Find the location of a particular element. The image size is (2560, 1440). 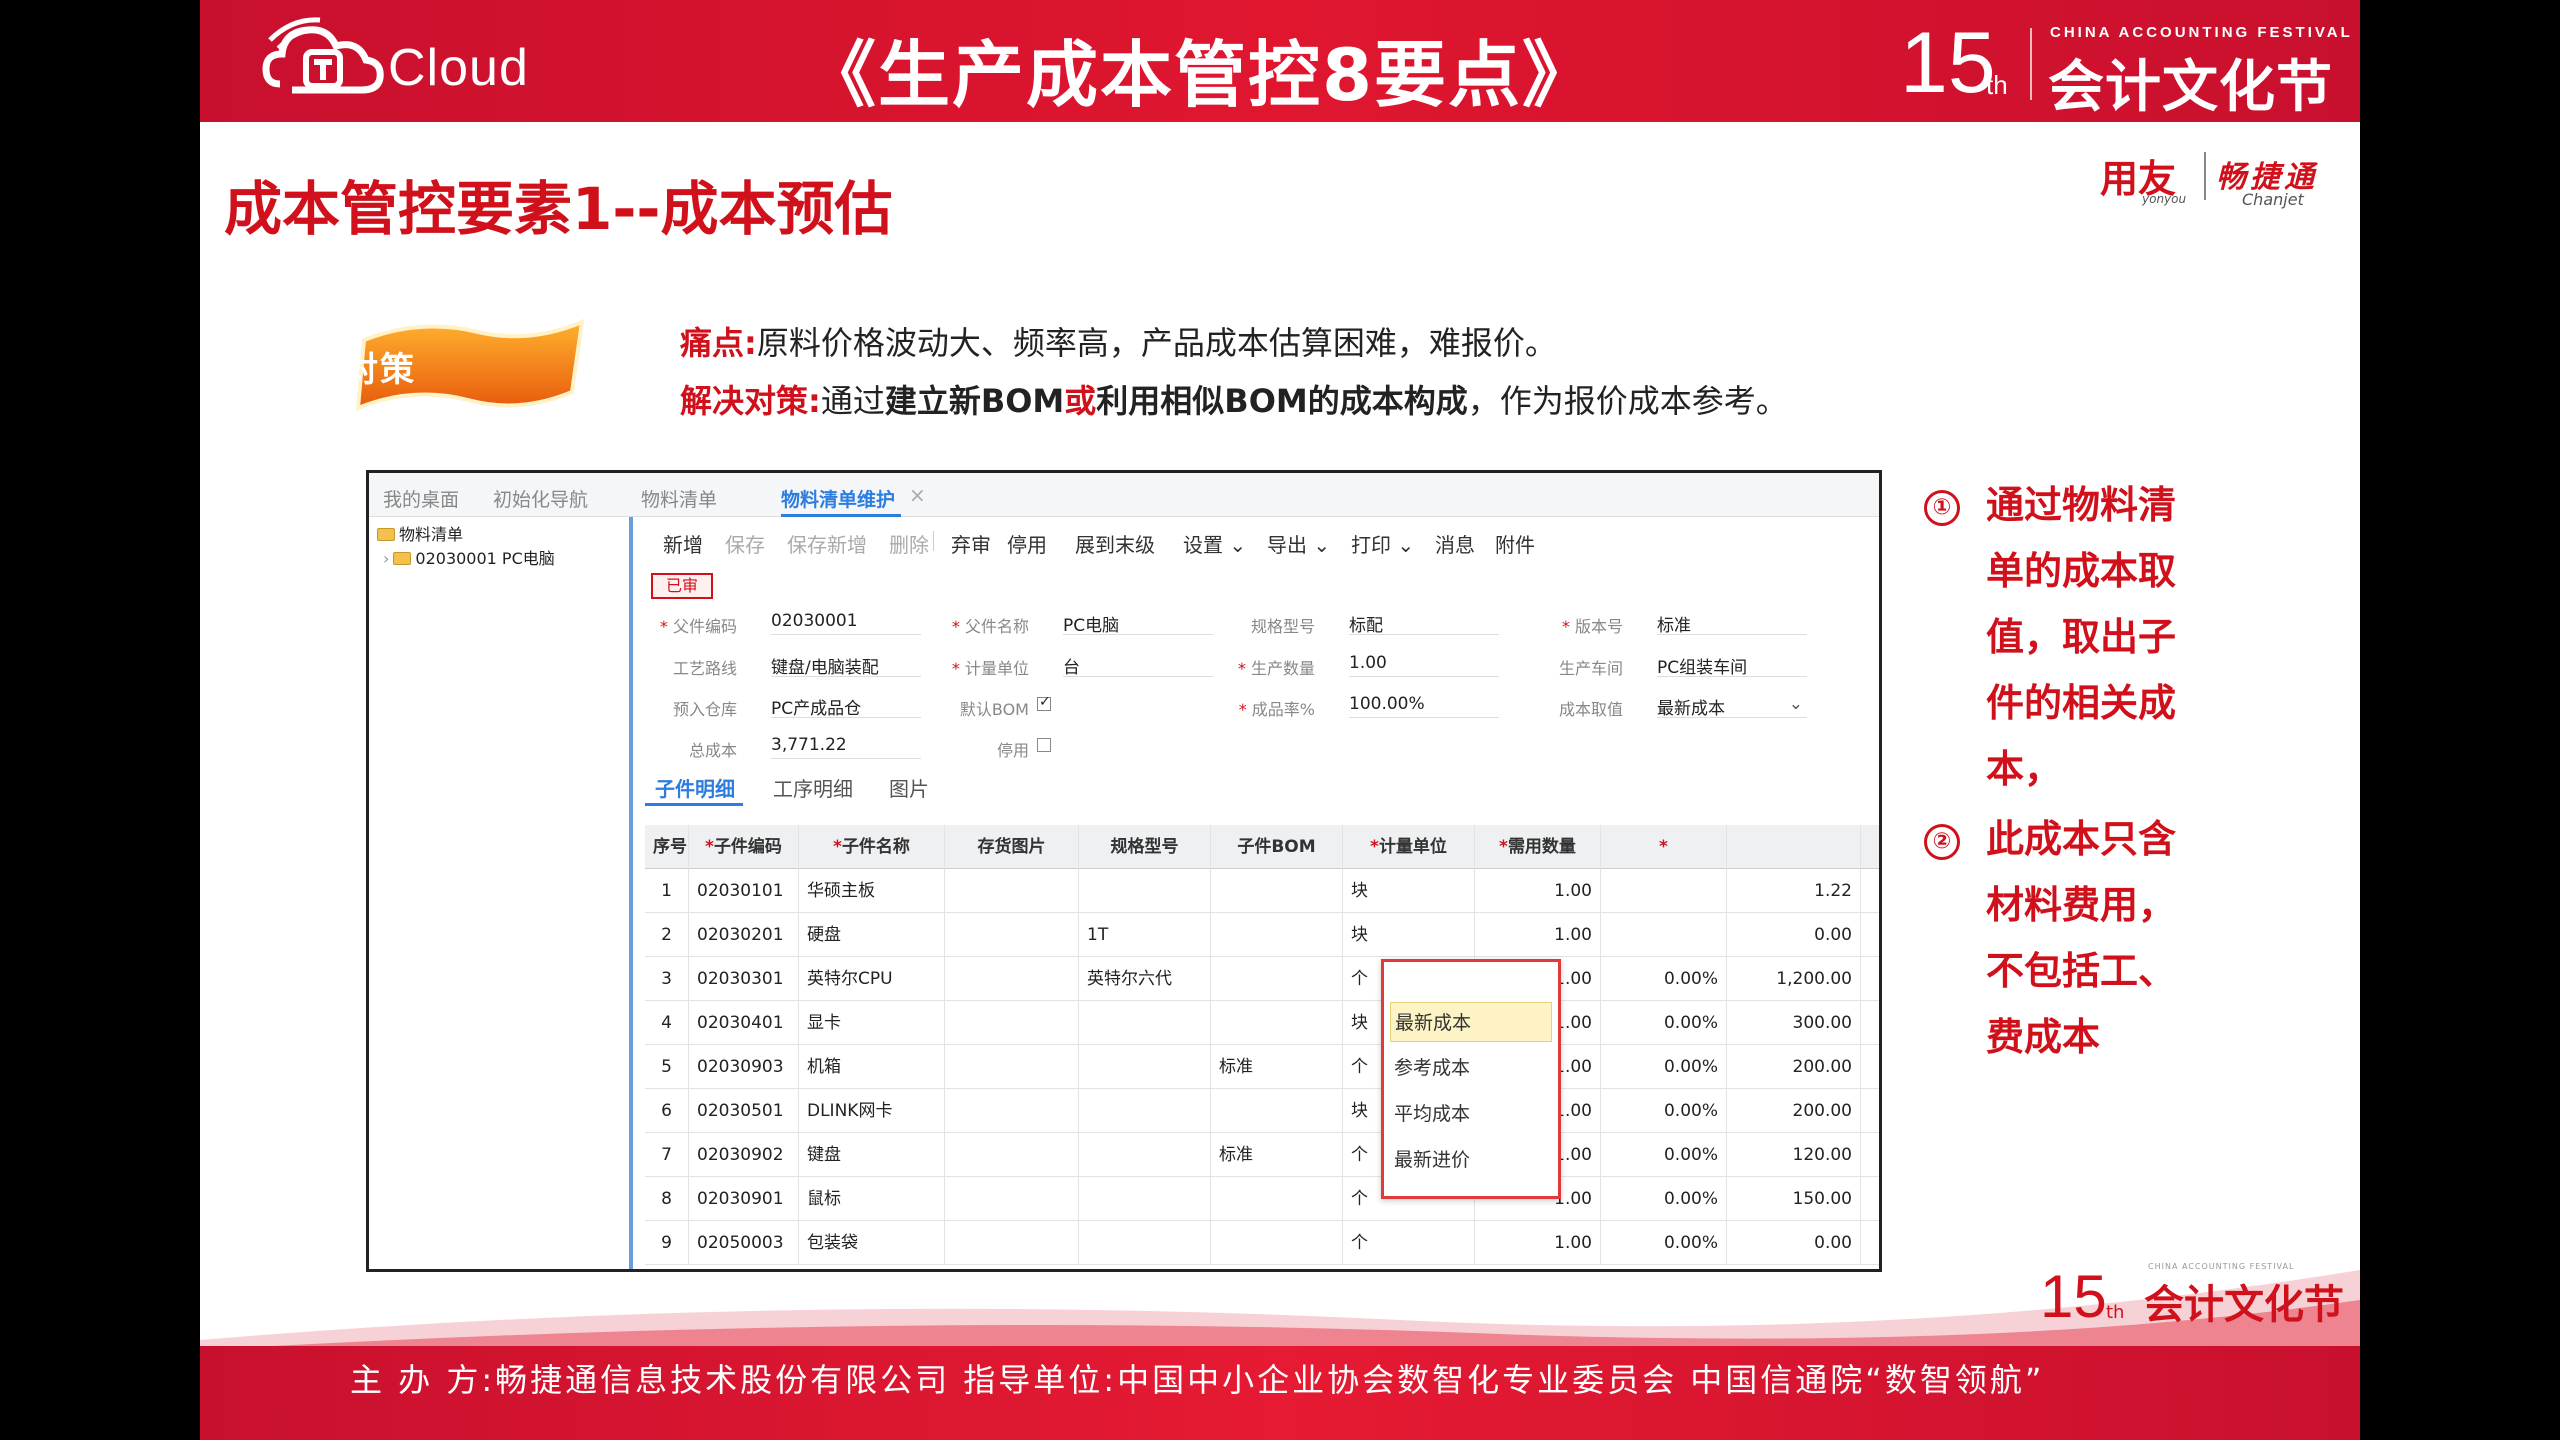

default-bom-checkbox is located at coordinates (1044, 702).